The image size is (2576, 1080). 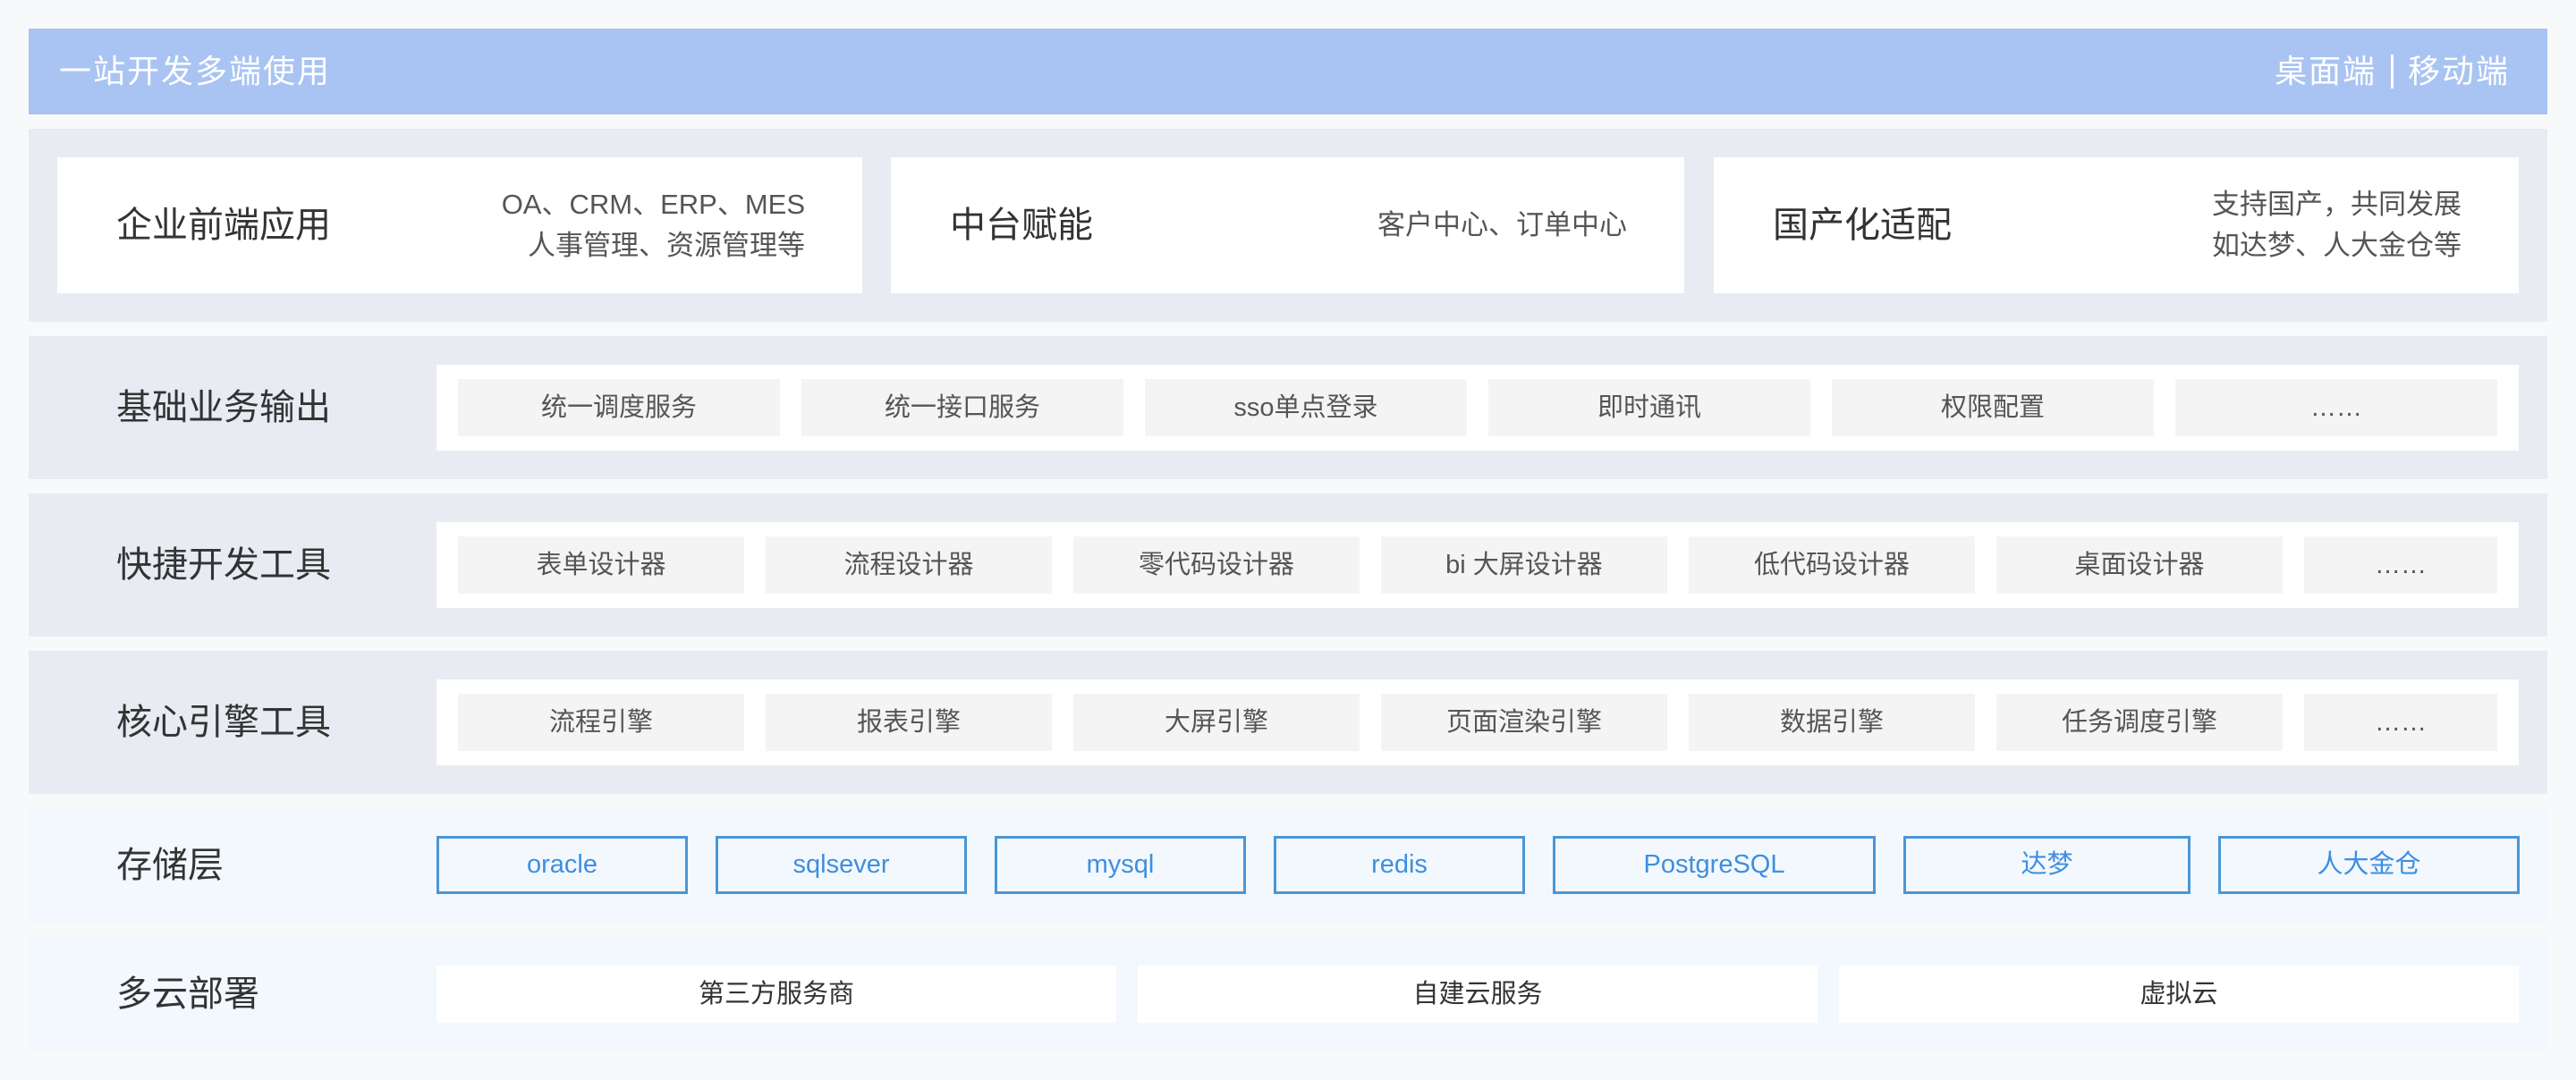 I want to click on item-chip: 零代码设计器, so click(x=1216, y=565).